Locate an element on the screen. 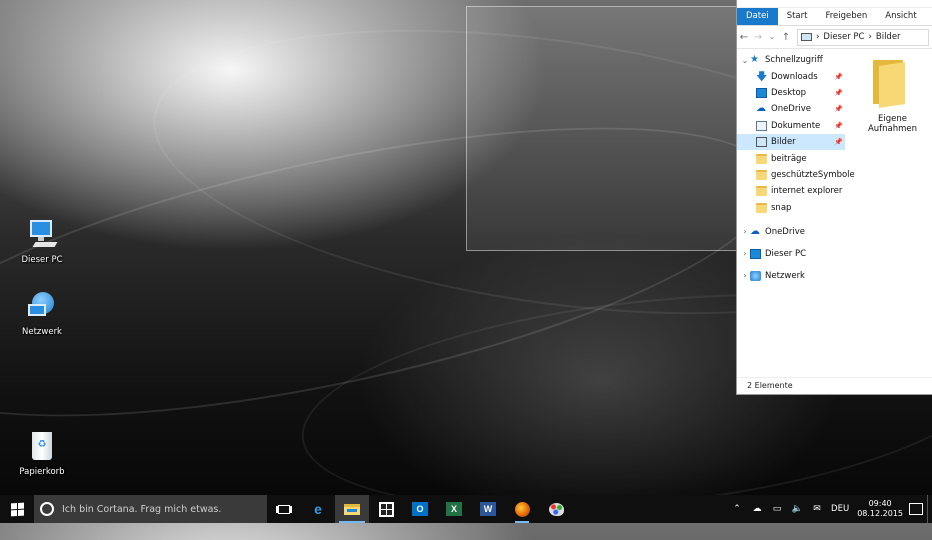 Image resolution: width=932 pixels, height=540 pixels. clock-date: 08.12.2015 is located at coordinates (880, 513).